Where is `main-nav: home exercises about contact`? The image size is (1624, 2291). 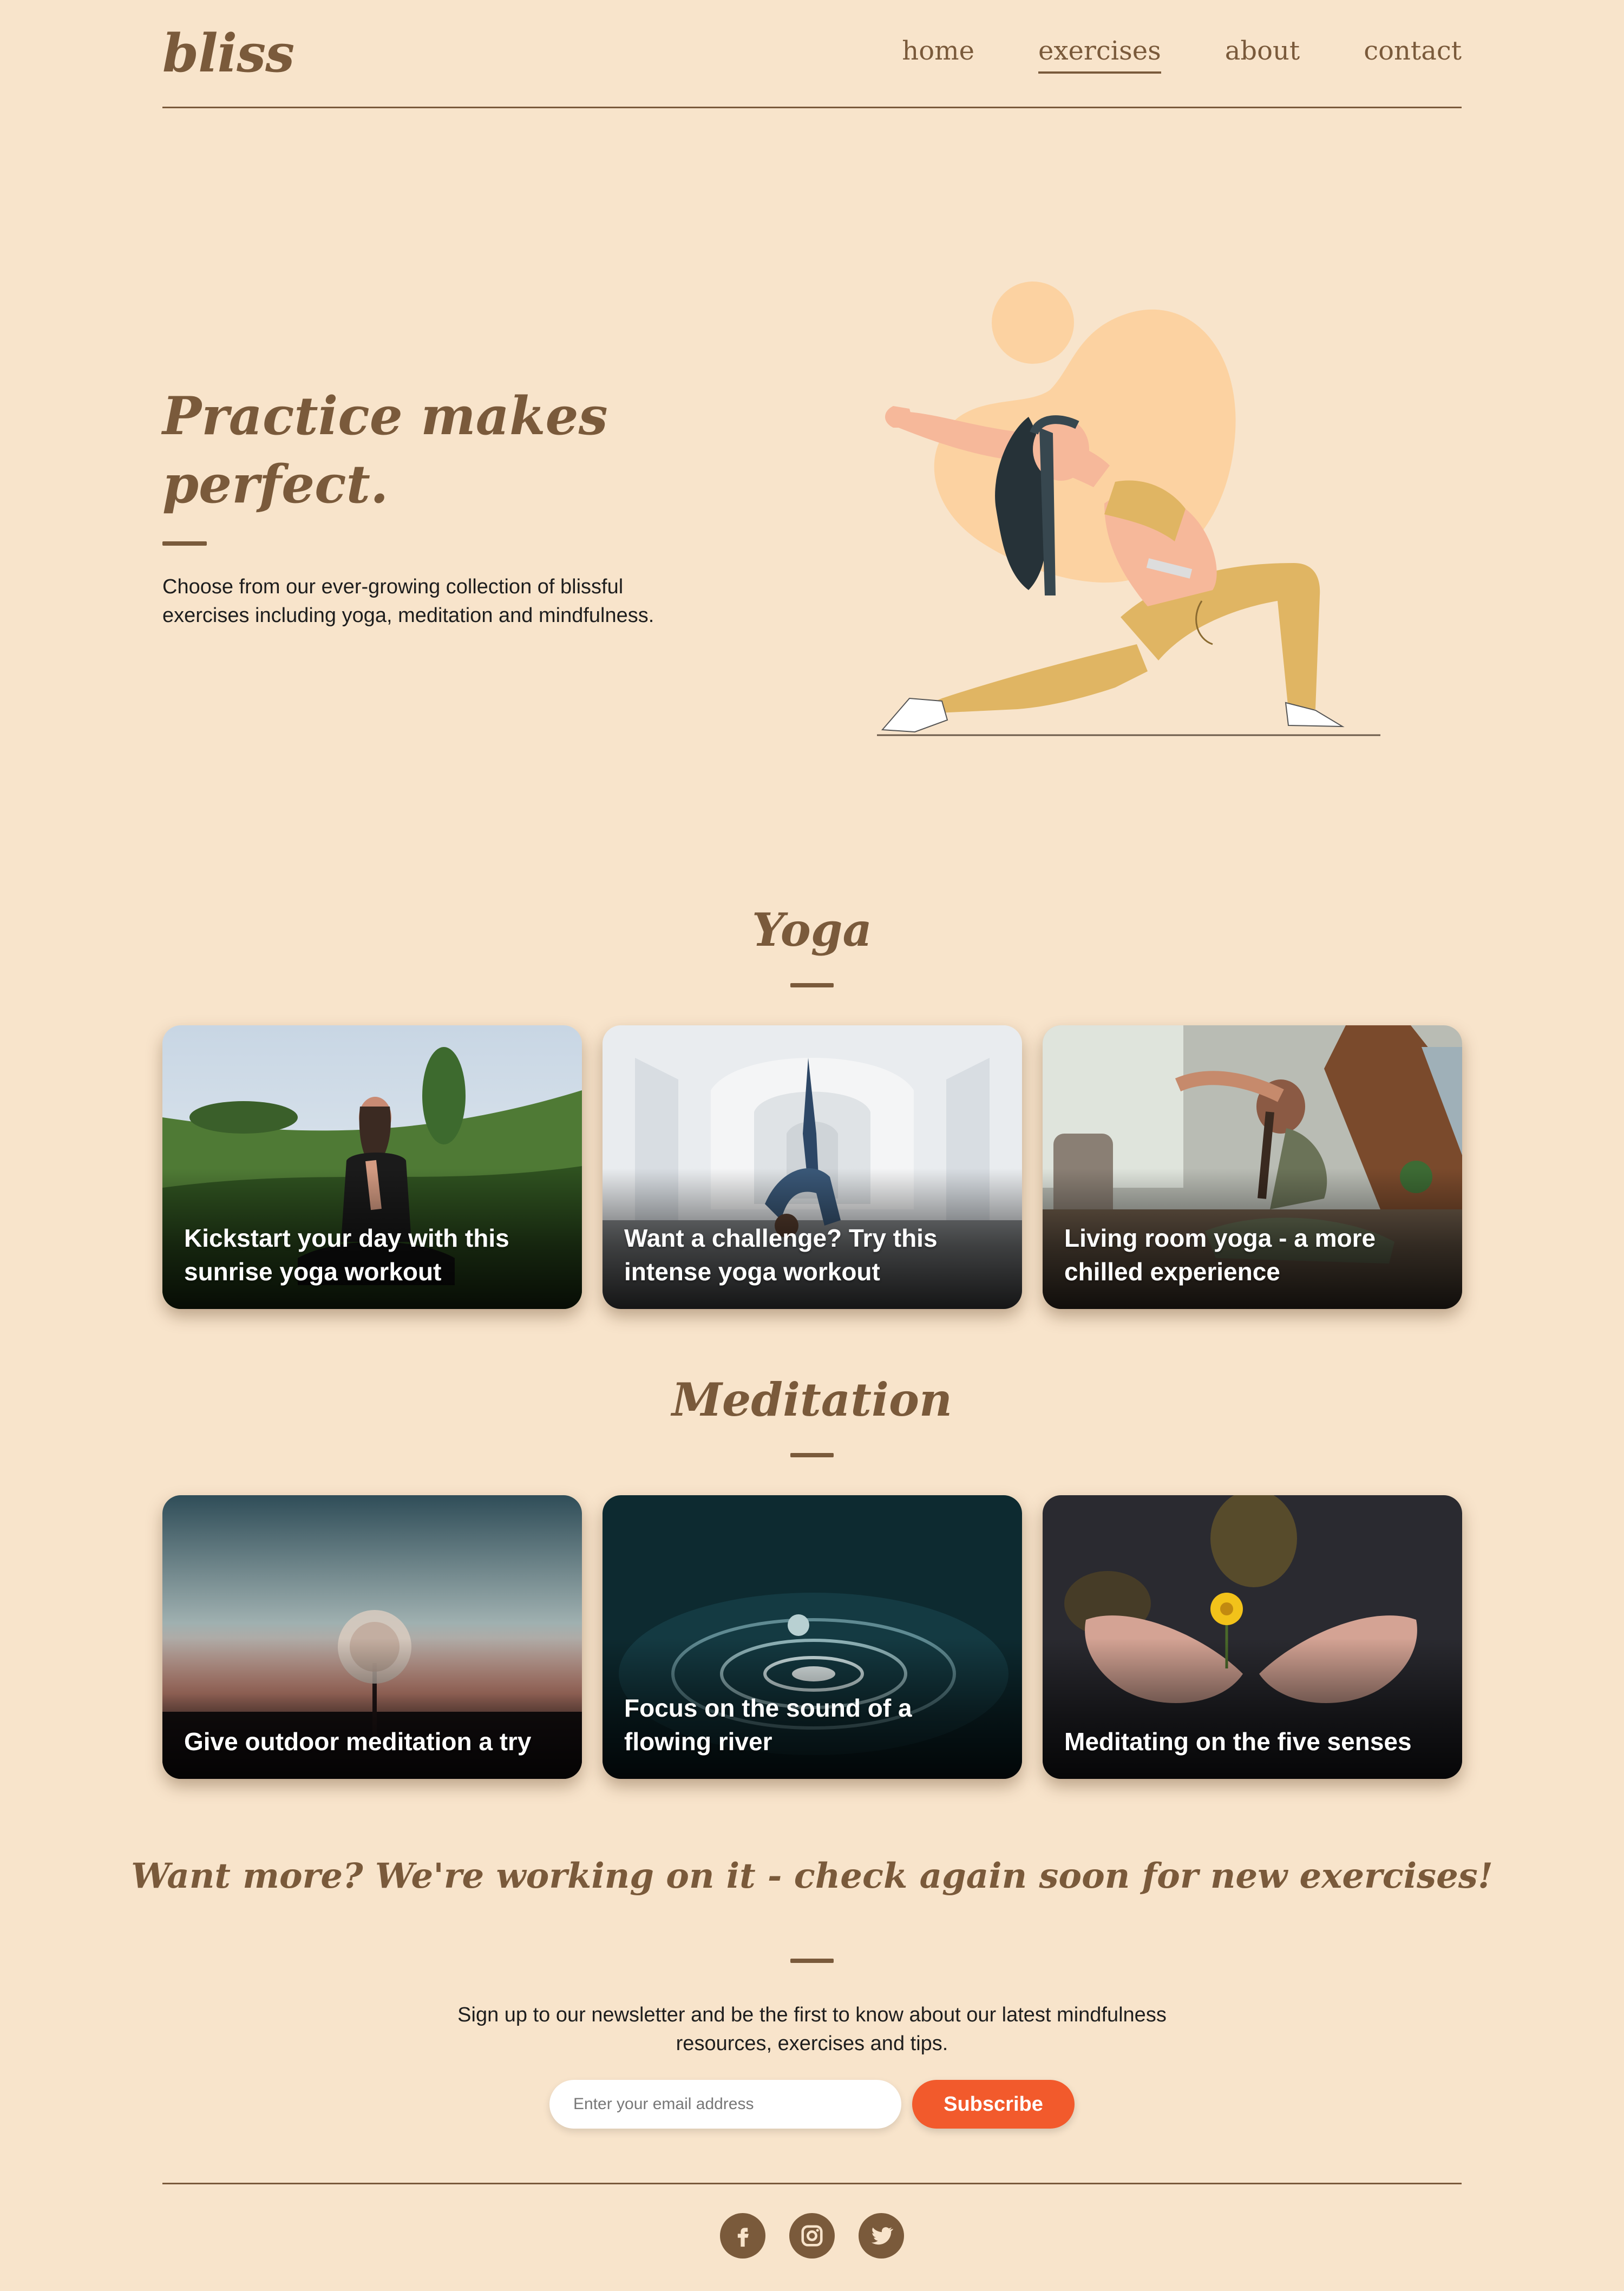 main-nav: home exercises about contact is located at coordinates (1182, 55).